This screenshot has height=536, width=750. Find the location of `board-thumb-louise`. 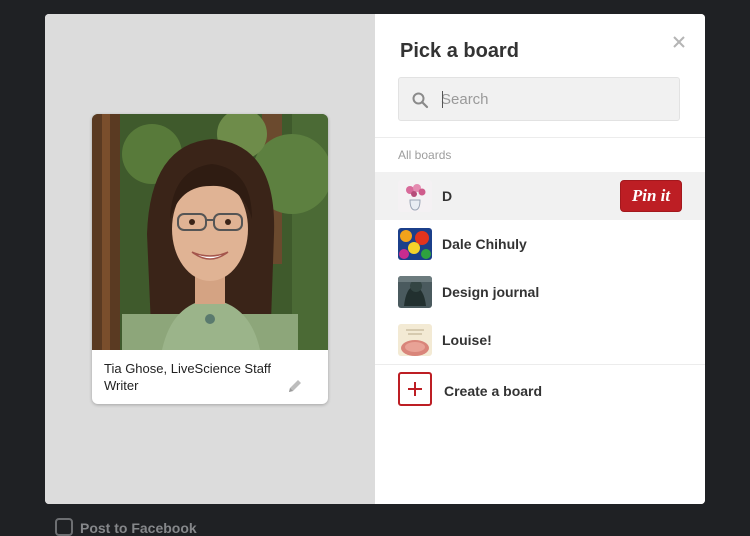

board-thumb-louise is located at coordinates (415, 340).